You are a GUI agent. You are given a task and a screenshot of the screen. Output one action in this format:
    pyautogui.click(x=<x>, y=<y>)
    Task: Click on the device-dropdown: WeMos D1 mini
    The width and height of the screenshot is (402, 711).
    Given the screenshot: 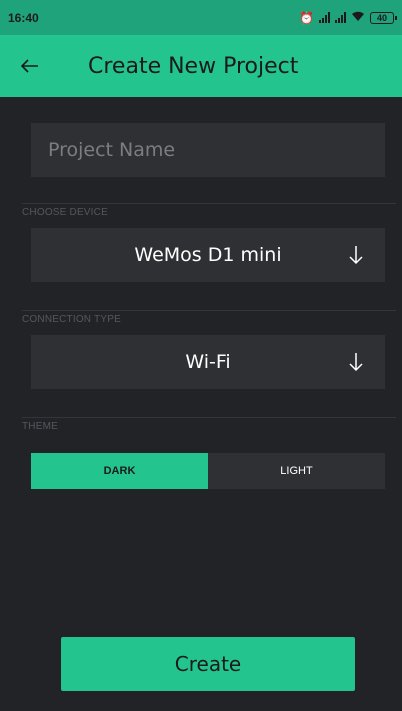 What is the action you would take?
    pyautogui.click(x=208, y=255)
    